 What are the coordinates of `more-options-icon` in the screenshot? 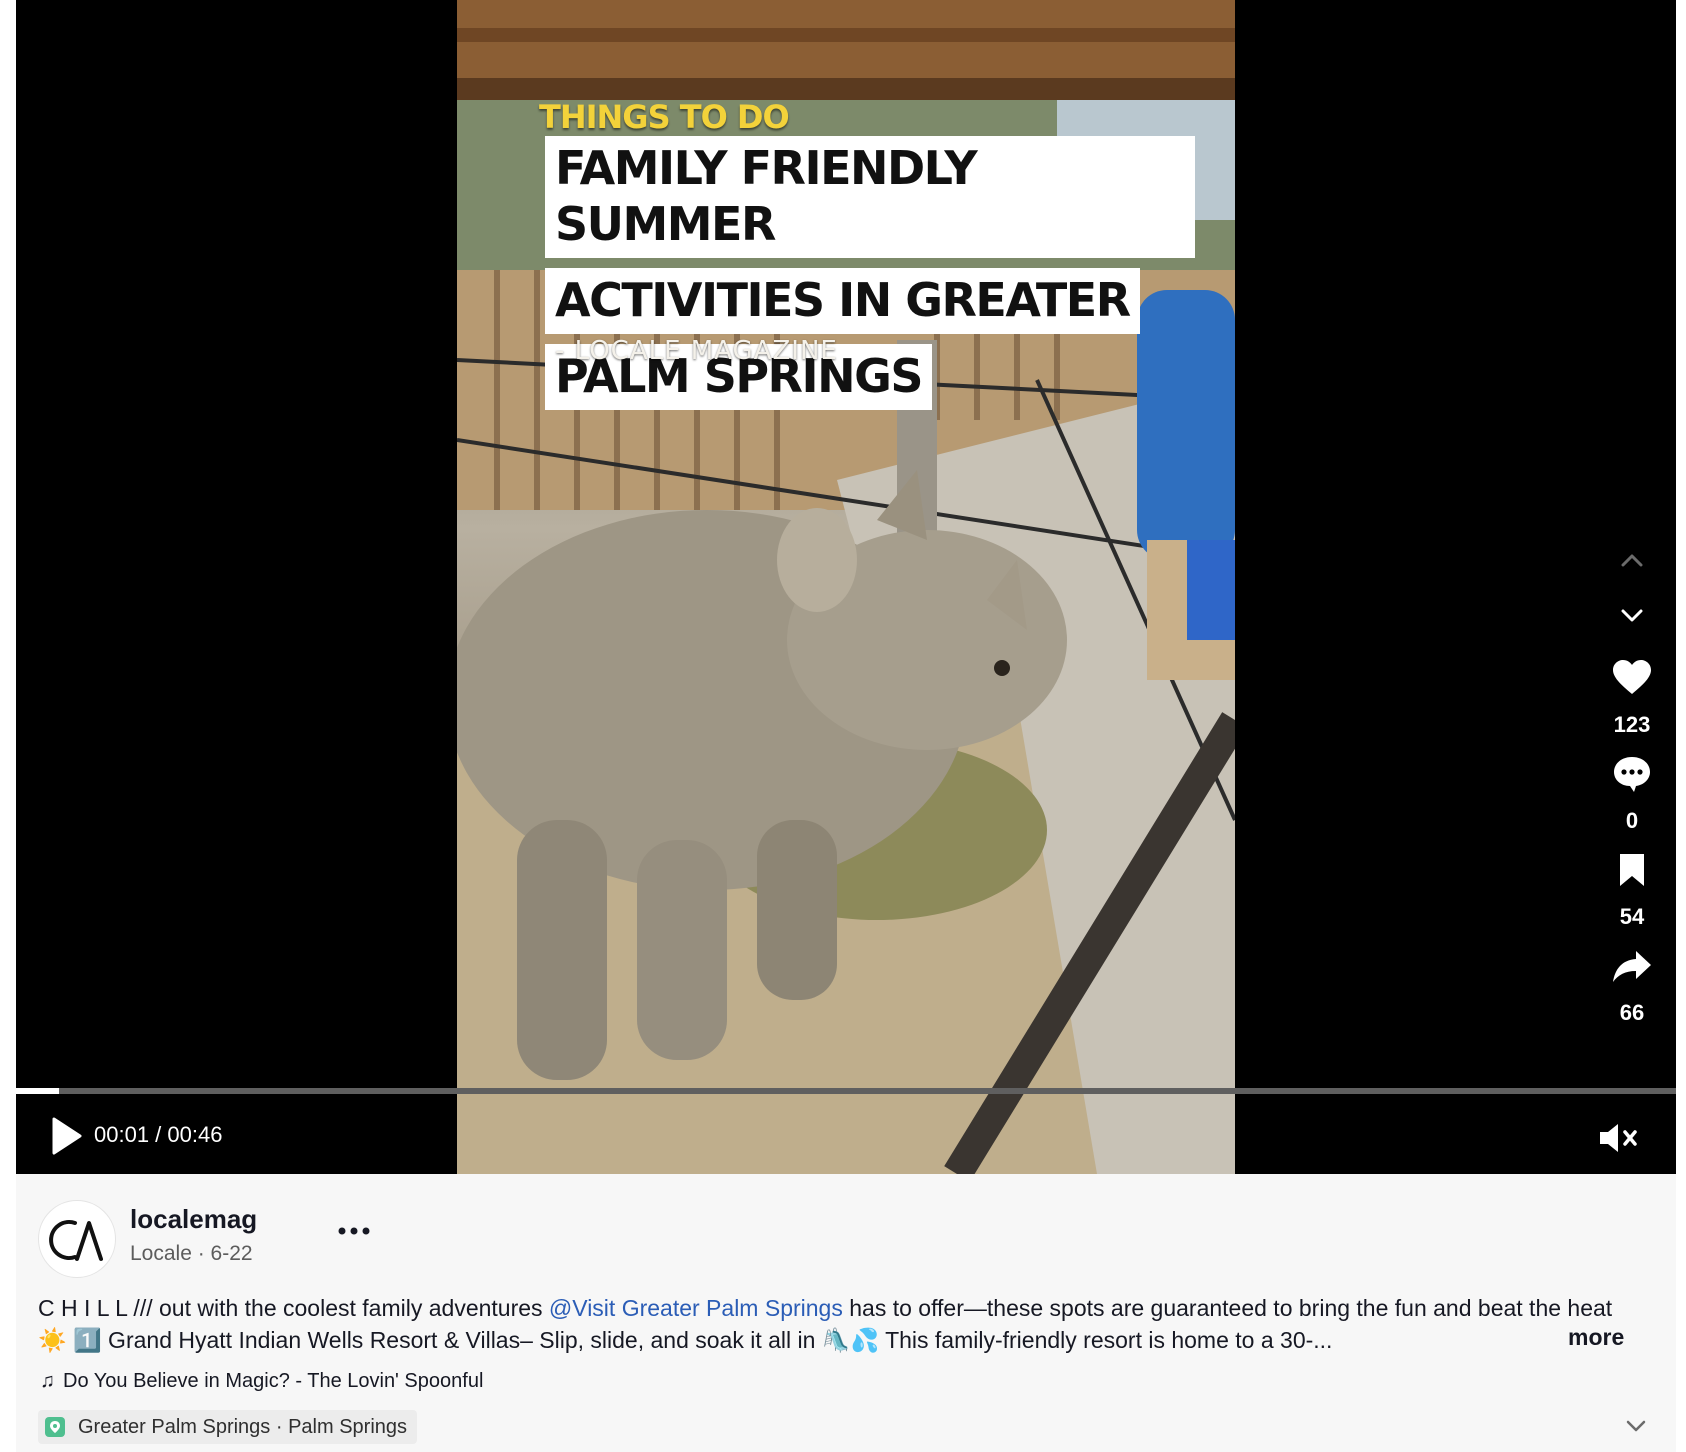 It's located at (356, 1231).